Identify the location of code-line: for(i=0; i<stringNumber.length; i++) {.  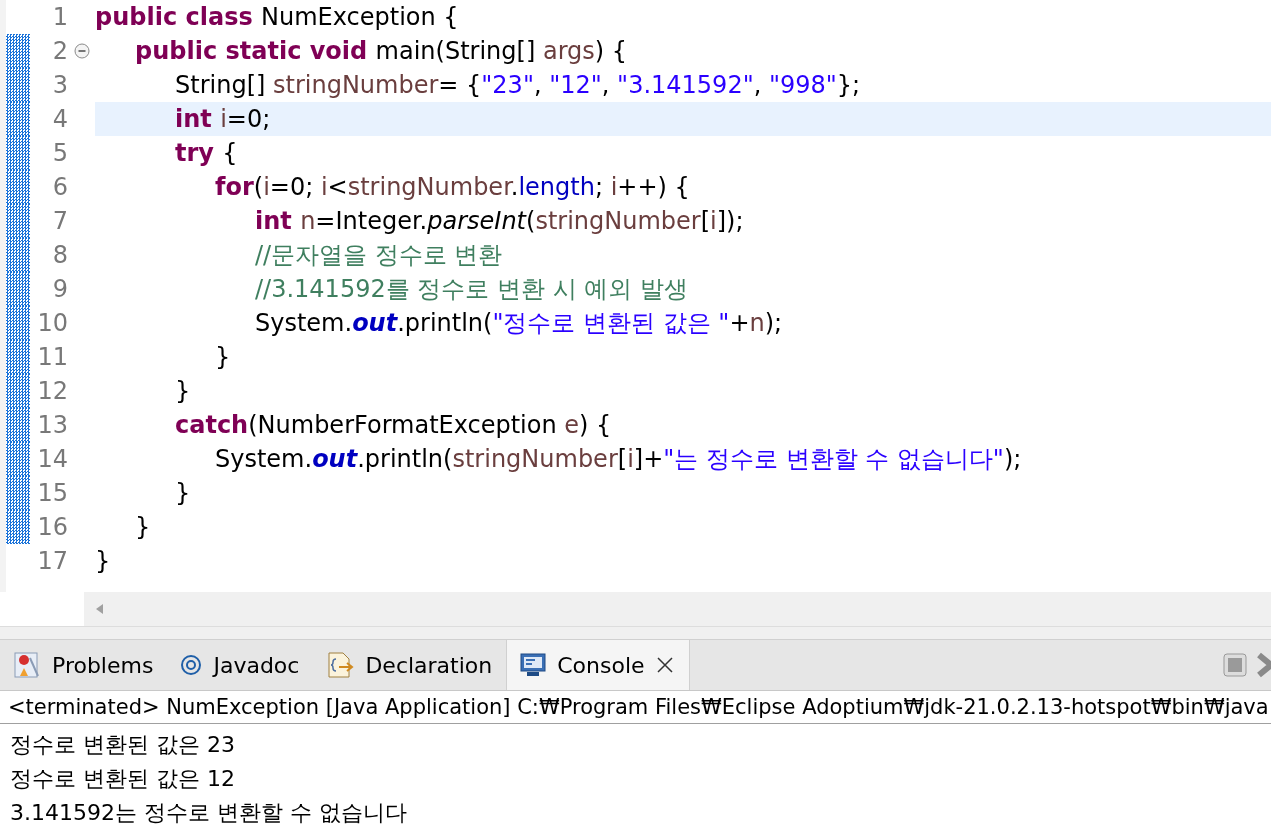
(452, 187).